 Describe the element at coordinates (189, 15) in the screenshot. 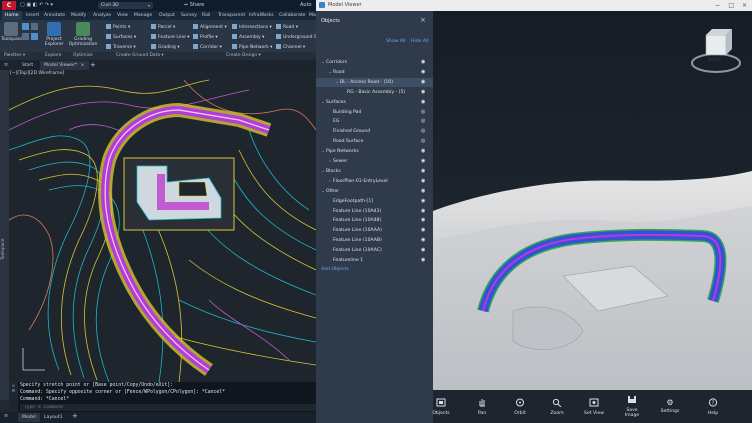

I see `tab-survey: Survey` at that location.